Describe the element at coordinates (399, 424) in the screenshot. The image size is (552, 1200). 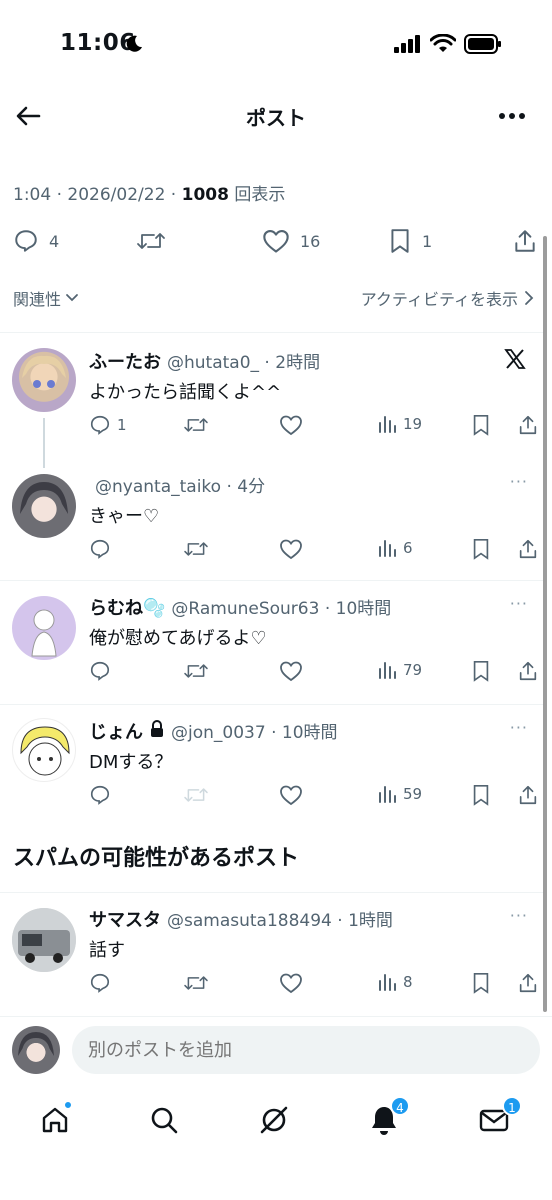
I see `views-button: 19` at that location.